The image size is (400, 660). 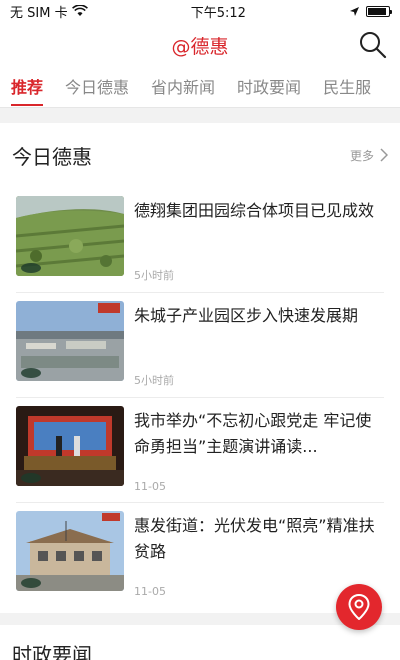 What do you see at coordinates (361, 155) in the screenshot?
I see `more-label: 更多` at bounding box center [361, 155].